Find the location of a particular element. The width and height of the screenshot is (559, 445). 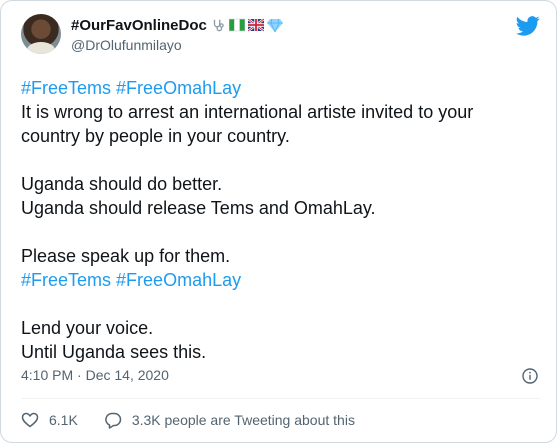

heart-icon is located at coordinates (30, 420).